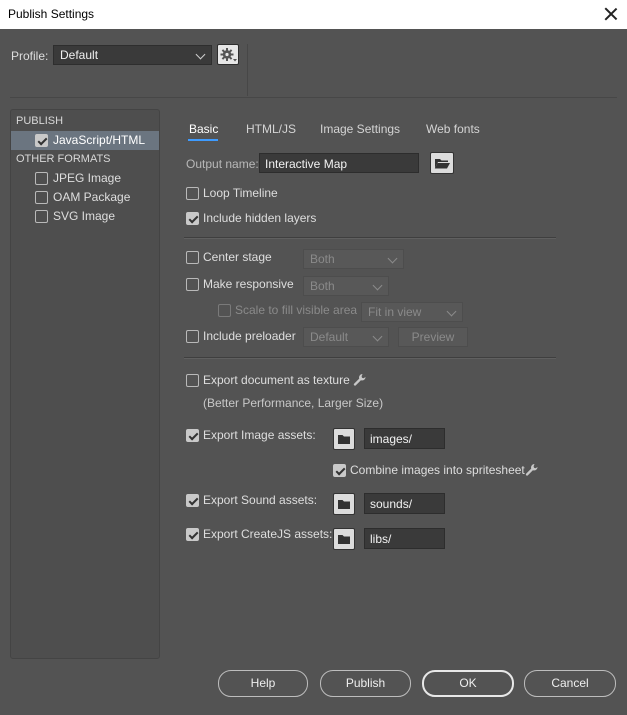  I want to click on center-stage-select-value: Both, so click(322, 259).